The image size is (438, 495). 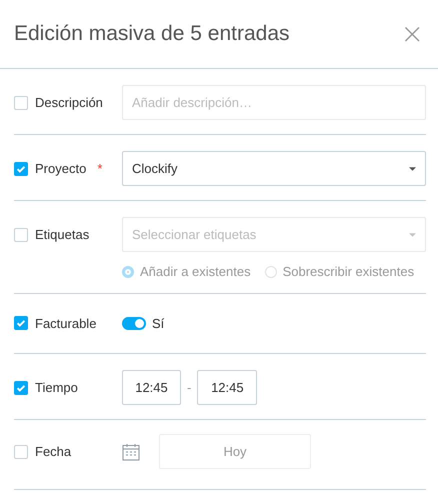 What do you see at coordinates (274, 168) in the screenshot?
I see `project-dropdown: Clockify` at bounding box center [274, 168].